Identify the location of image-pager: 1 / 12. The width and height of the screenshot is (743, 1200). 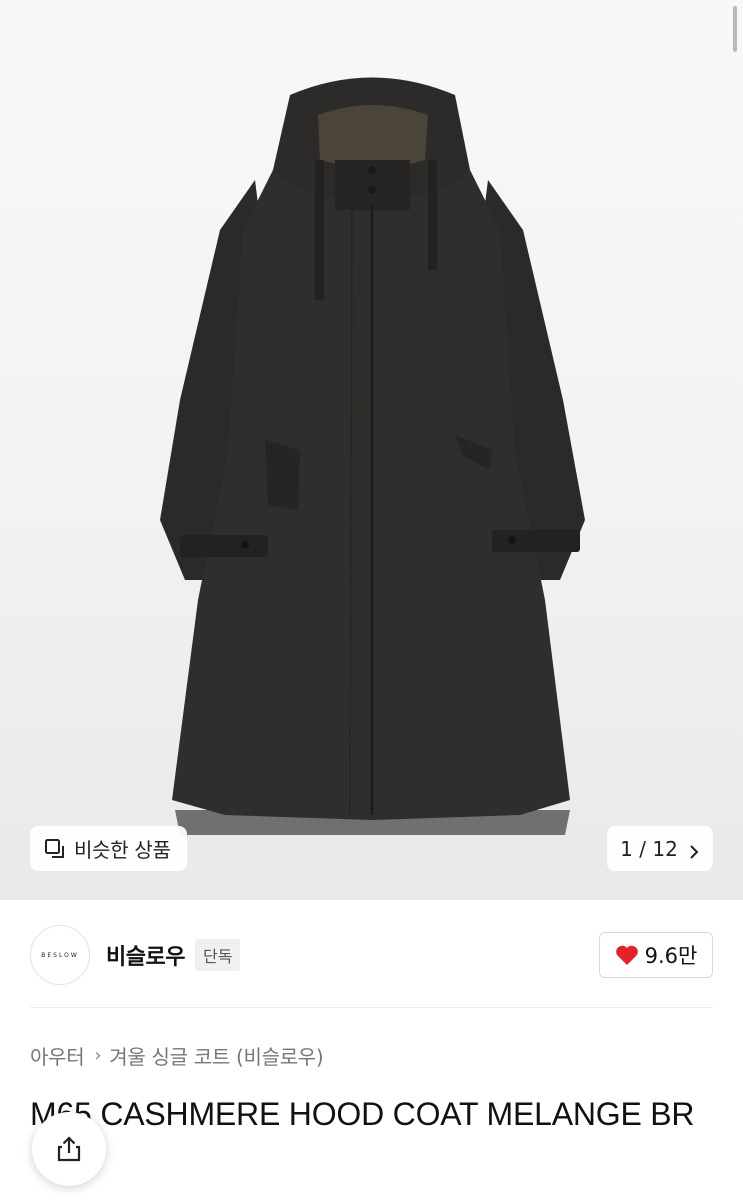
(660, 848).